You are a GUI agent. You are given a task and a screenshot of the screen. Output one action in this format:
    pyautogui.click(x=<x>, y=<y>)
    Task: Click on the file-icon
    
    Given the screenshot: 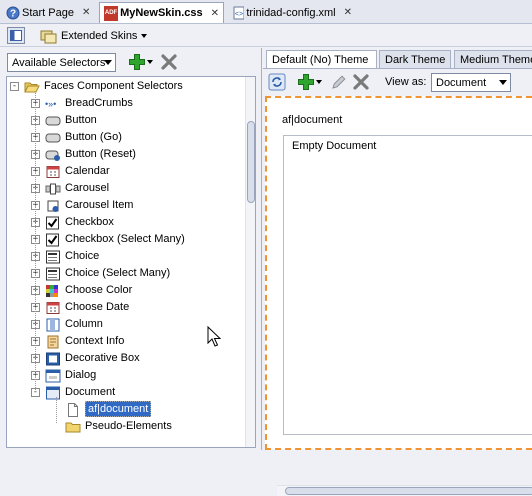 What is the action you would take?
    pyautogui.click(x=73, y=409)
    